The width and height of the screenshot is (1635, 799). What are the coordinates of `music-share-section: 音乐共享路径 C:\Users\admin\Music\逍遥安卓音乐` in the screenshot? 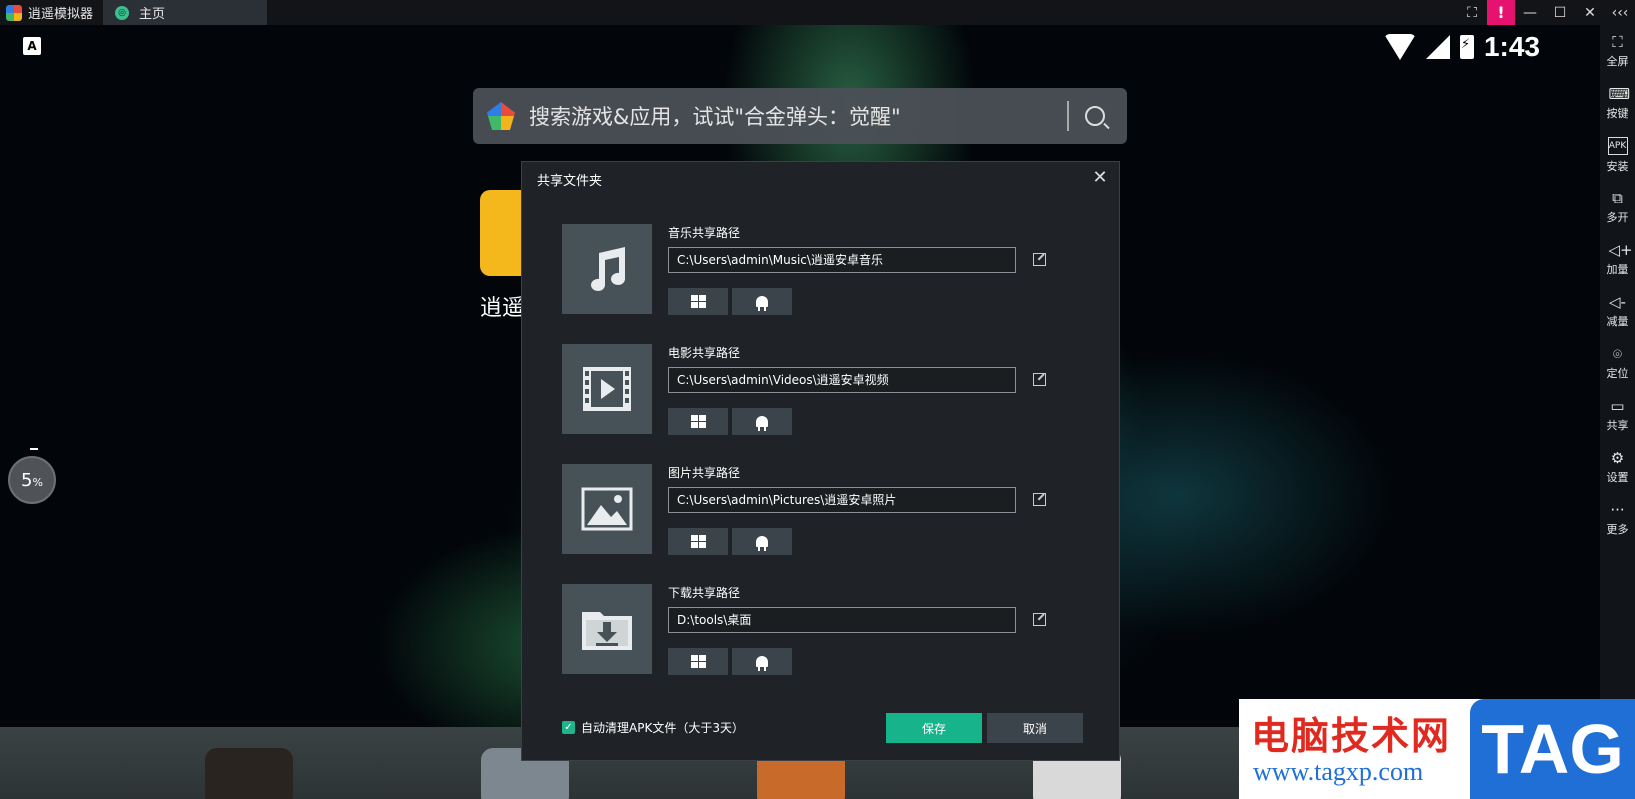 It's located at (832, 270).